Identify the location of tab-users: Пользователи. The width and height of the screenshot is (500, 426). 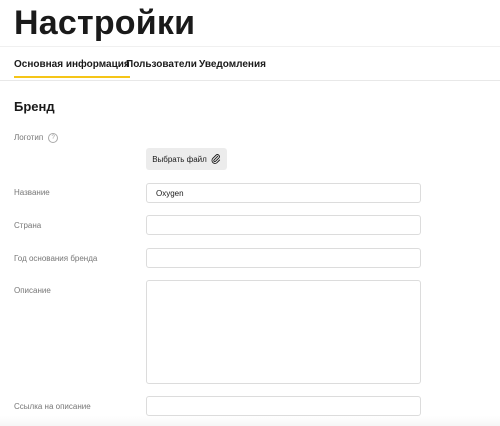
(161, 64).